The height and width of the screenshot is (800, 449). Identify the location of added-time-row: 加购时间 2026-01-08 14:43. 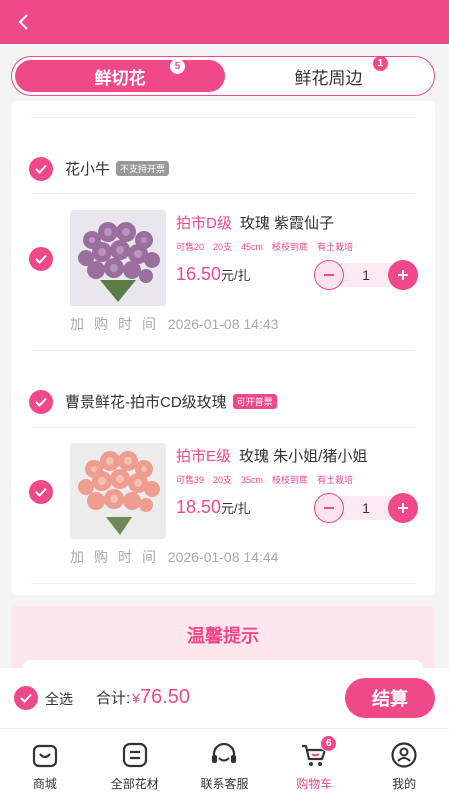
(174, 324).